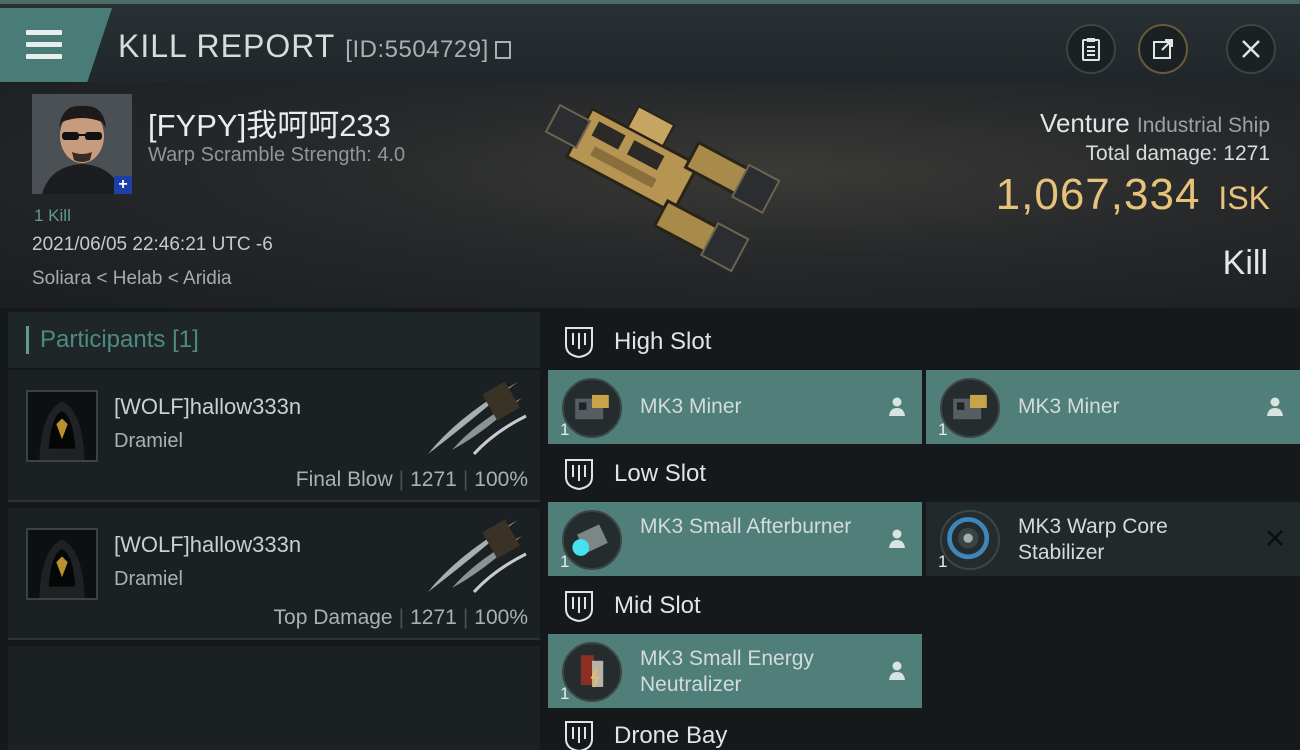 Image resolution: width=1300 pixels, height=750 pixels. What do you see at coordinates (1093, 539) in the screenshot?
I see `module-name: MK3 Warp Core Stabilizer` at bounding box center [1093, 539].